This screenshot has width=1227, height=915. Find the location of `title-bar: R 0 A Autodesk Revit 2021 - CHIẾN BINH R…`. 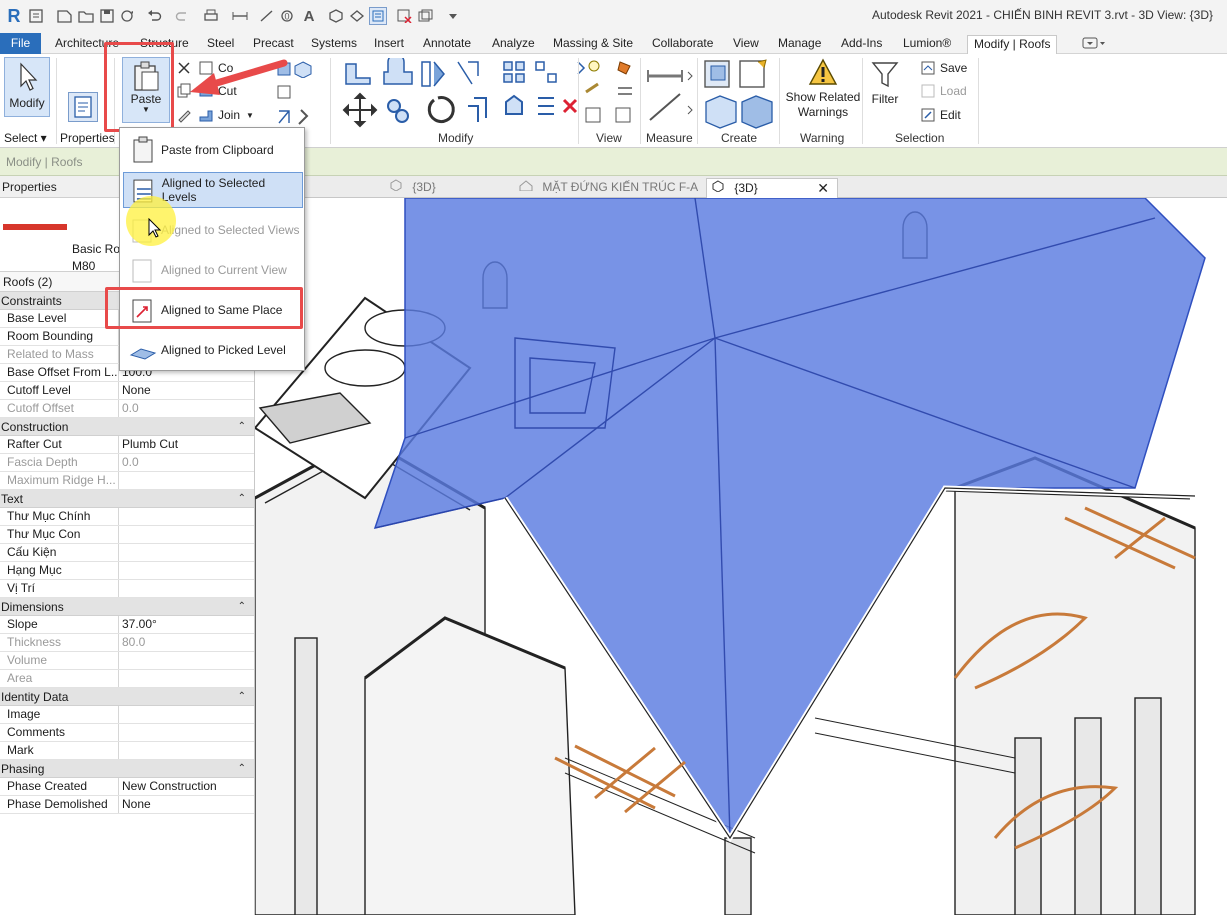

title-bar: R 0 A Autodesk Revit 2021 - CHIẾN BINH R… is located at coordinates (613, 16).